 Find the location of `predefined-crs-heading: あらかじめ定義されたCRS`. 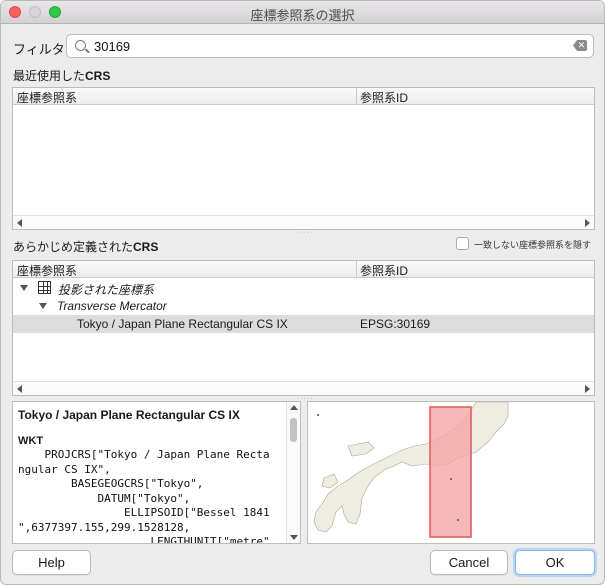

predefined-crs-heading: あらかじめ定義されたCRS is located at coordinates (85, 246).